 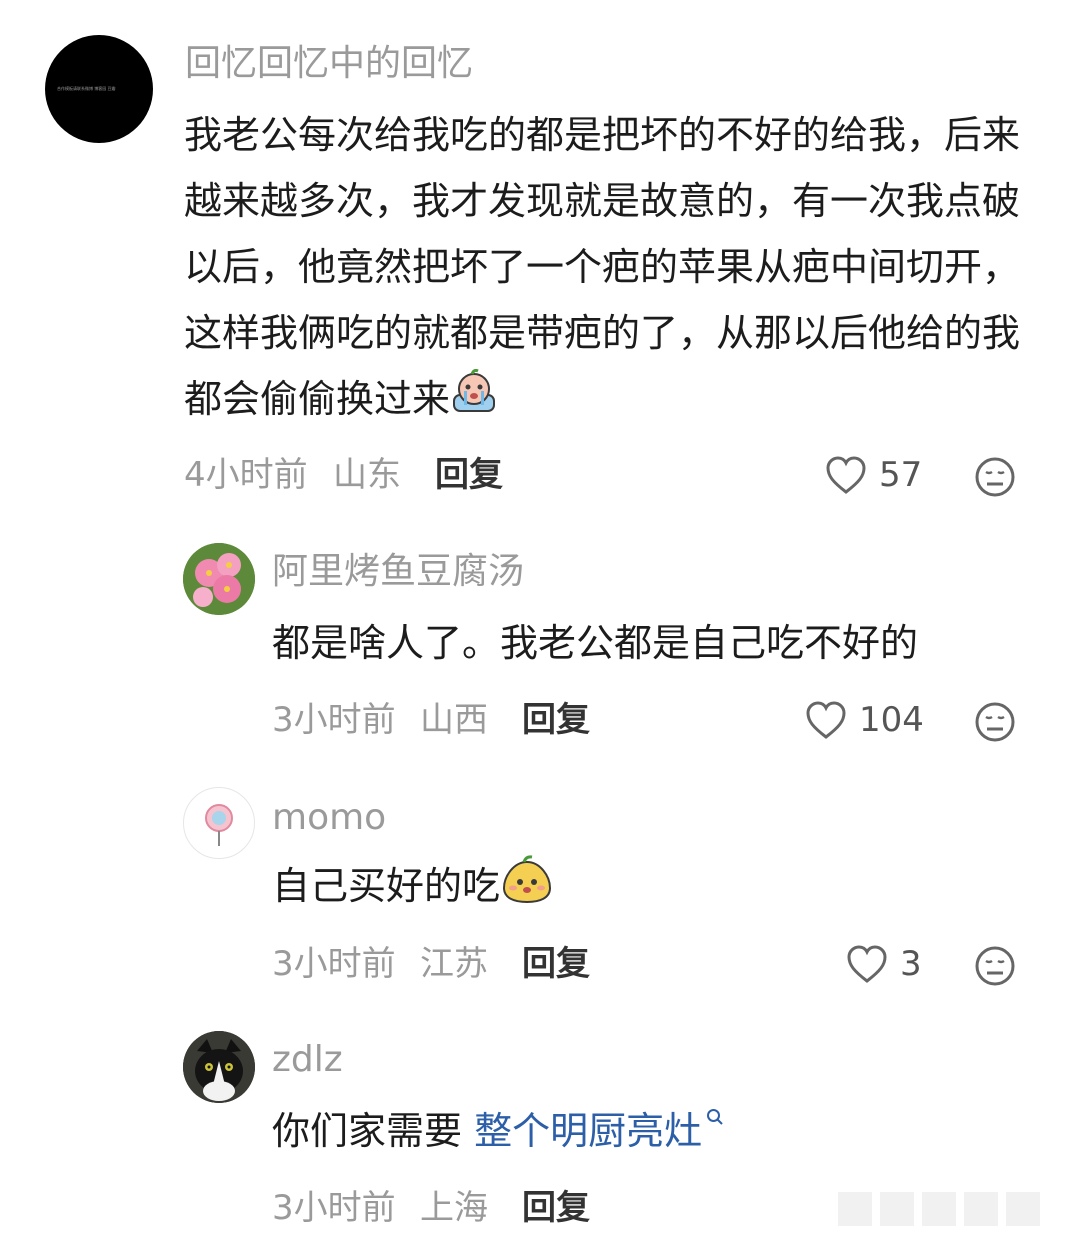 What do you see at coordinates (527, 889) in the screenshot?
I see `yellow-blob-sticker-icon` at bounding box center [527, 889].